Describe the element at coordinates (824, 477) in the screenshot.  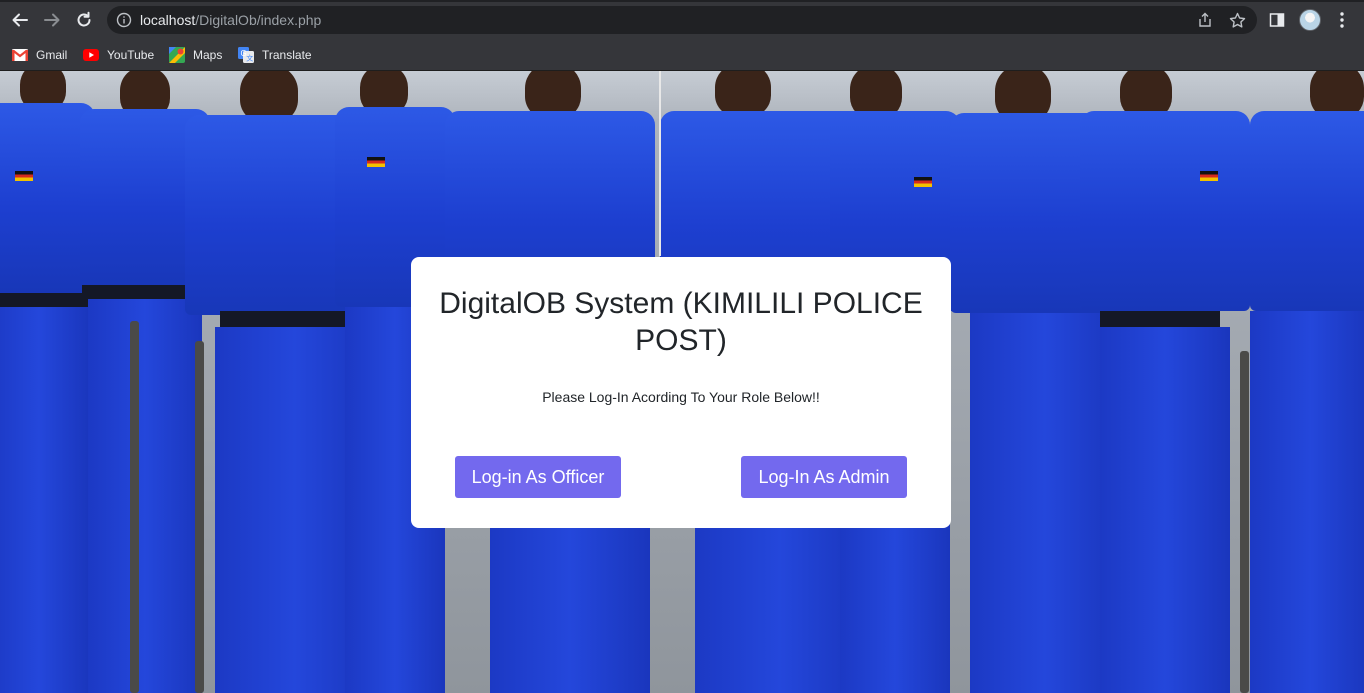
I see `login-admin-button: Log-In As Admin` at that location.